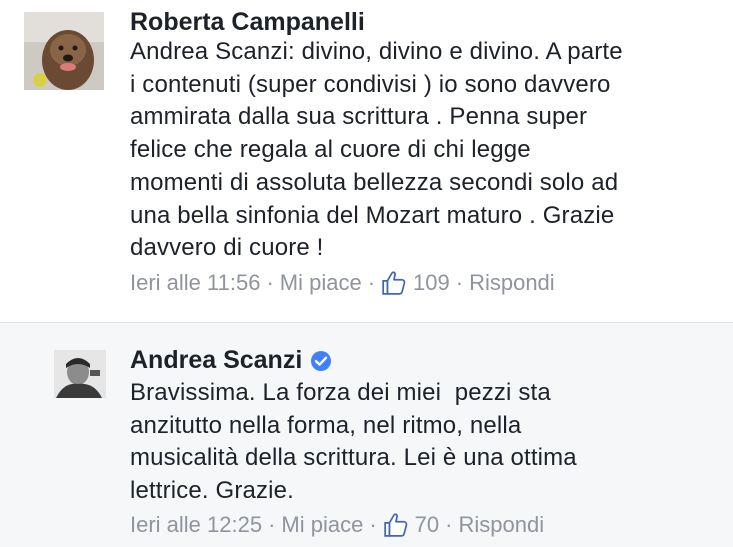  Describe the element at coordinates (321, 361) in the screenshot. I see `verified-badge-icon` at that location.